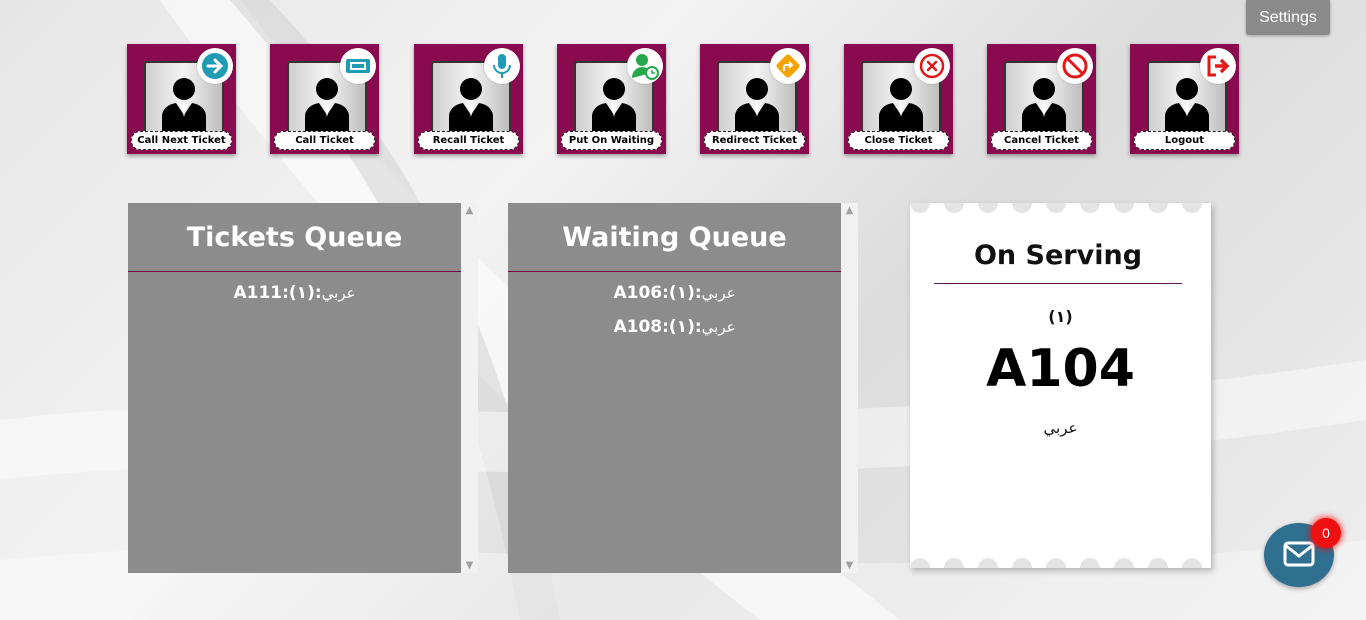 This screenshot has height=620, width=1366. What do you see at coordinates (932, 66) in the screenshot?
I see `close-circle-icon` at bounding box center [932, 66].